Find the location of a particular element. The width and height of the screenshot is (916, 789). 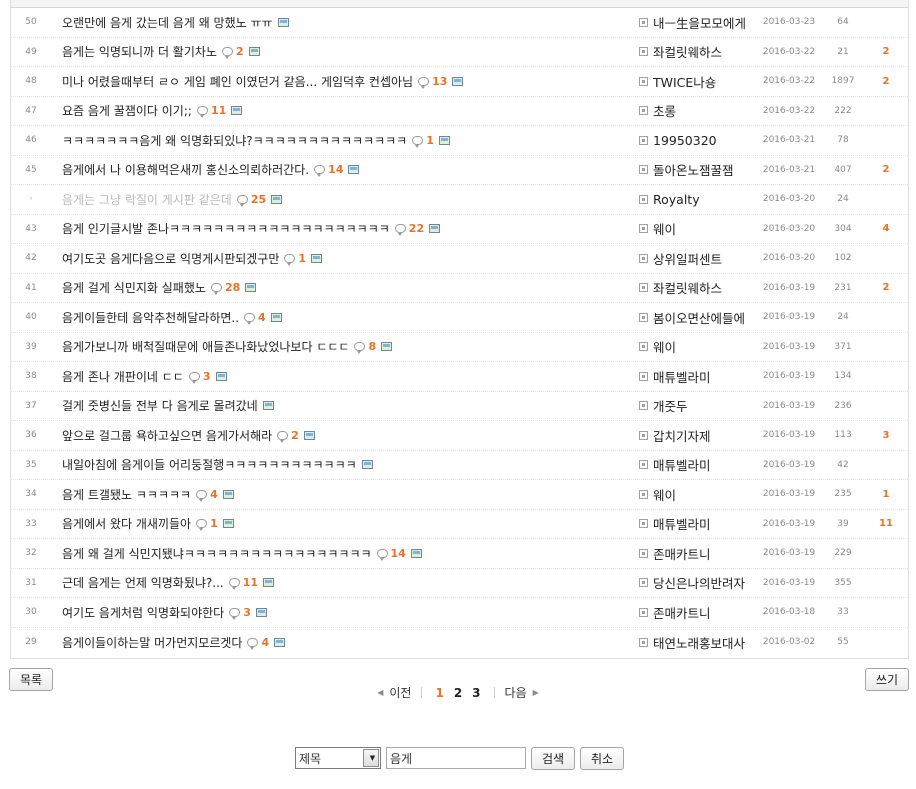

post-title-link: ㅋㅋㅋㅋㅋㅋㅋ음게 왜 익명화되있냐?ㅋㅋㅋㅋㅋㅋㅋㅋㅋㅋㅋㅋㅋㅋ is located at coordinates (234, 140).